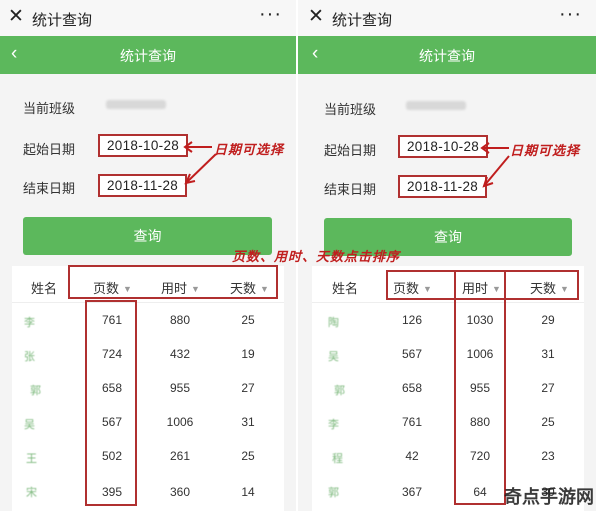 This screenshot has width=596, height=511. What do you see at coordinates (549, 497) in the screenshot?
I see `site-watermark: 奇点手游网` at bounding box center [549, 497].